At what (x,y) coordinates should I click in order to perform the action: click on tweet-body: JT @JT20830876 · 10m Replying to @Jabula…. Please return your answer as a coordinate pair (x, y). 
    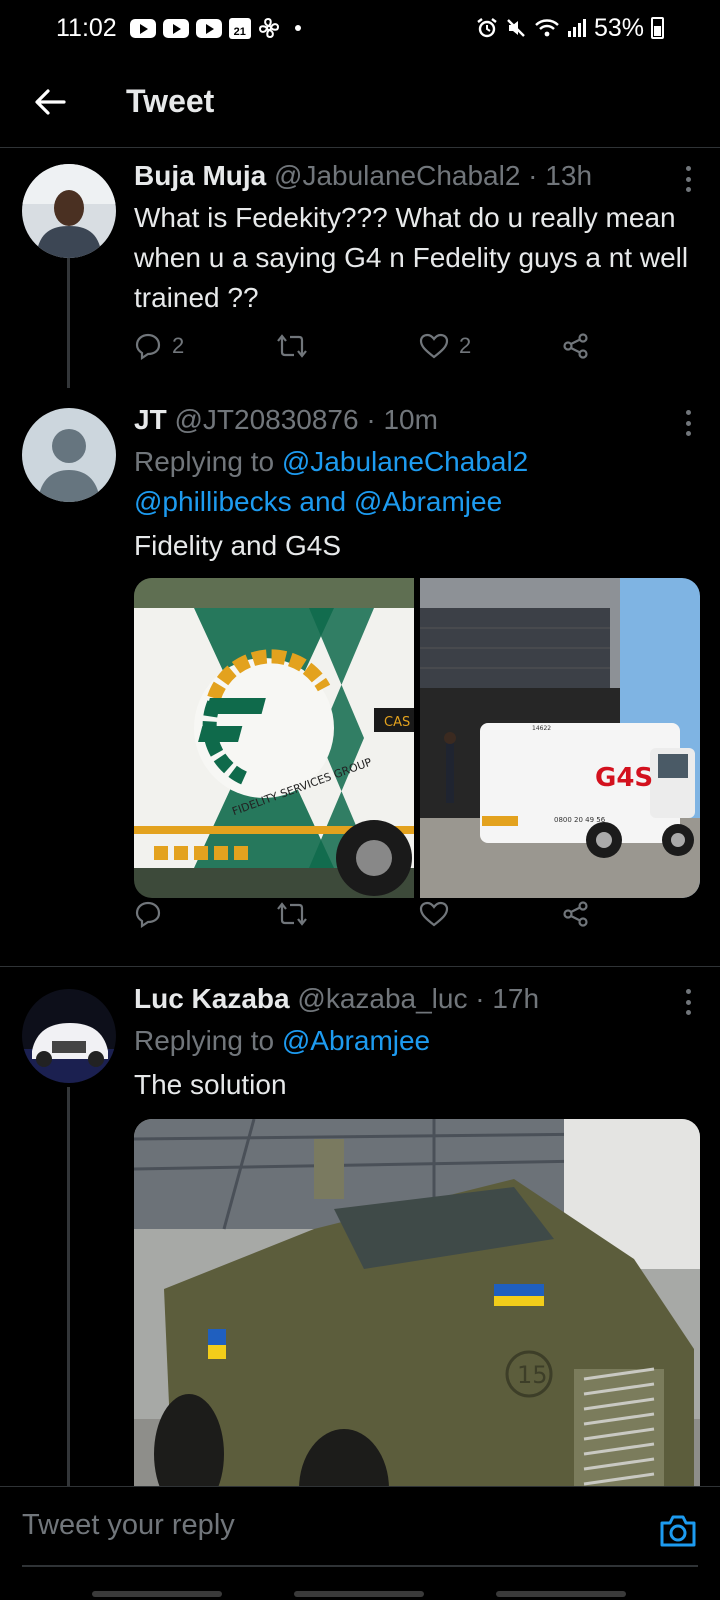
    Looking at the image, I should click on (414, 484).